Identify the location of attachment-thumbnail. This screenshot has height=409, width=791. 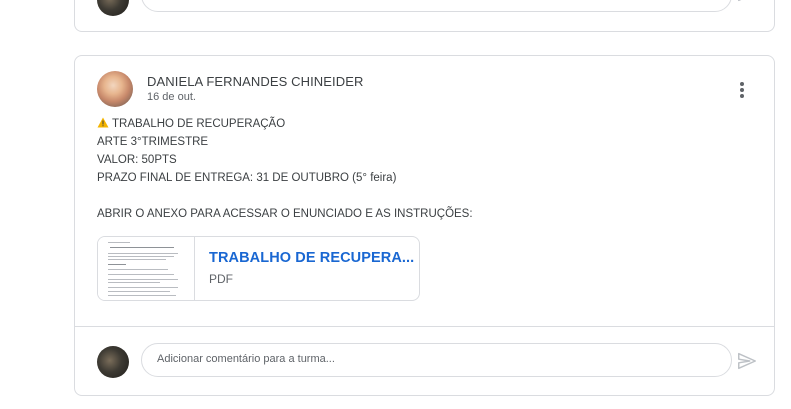
(146, 268).